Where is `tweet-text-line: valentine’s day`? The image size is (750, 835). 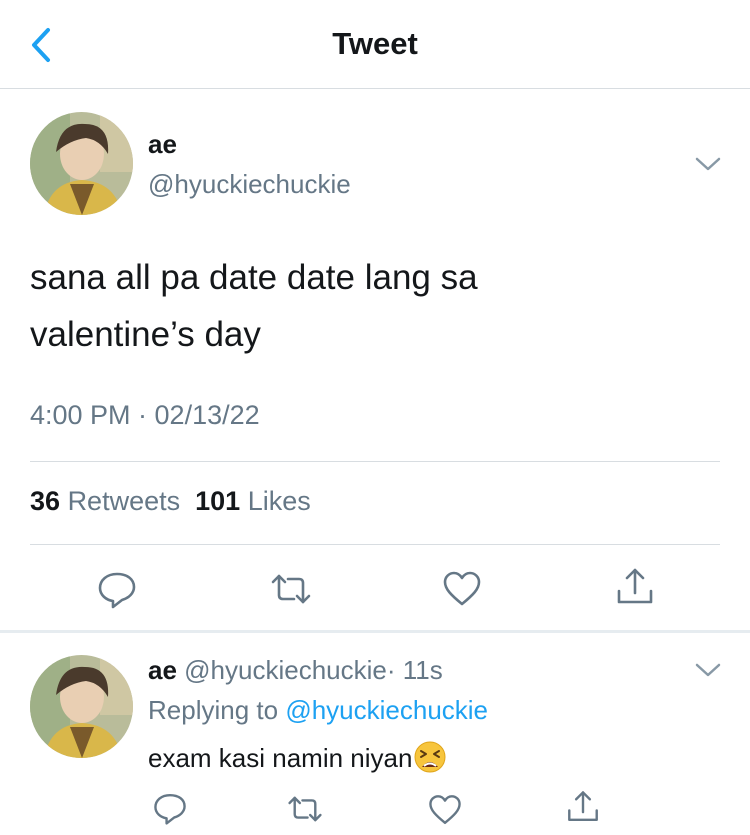 tweet-text-line: valentine’s day is located at coordinates (145, 334).